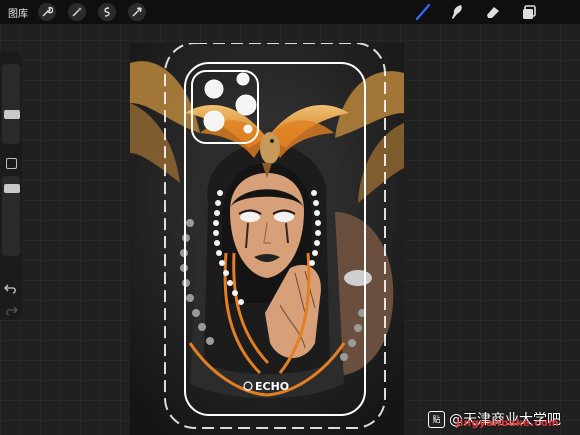 Image resolution: width=580 pixels, height=435 pixels. I want to click on magic-wand-icon, so click(77, 12).